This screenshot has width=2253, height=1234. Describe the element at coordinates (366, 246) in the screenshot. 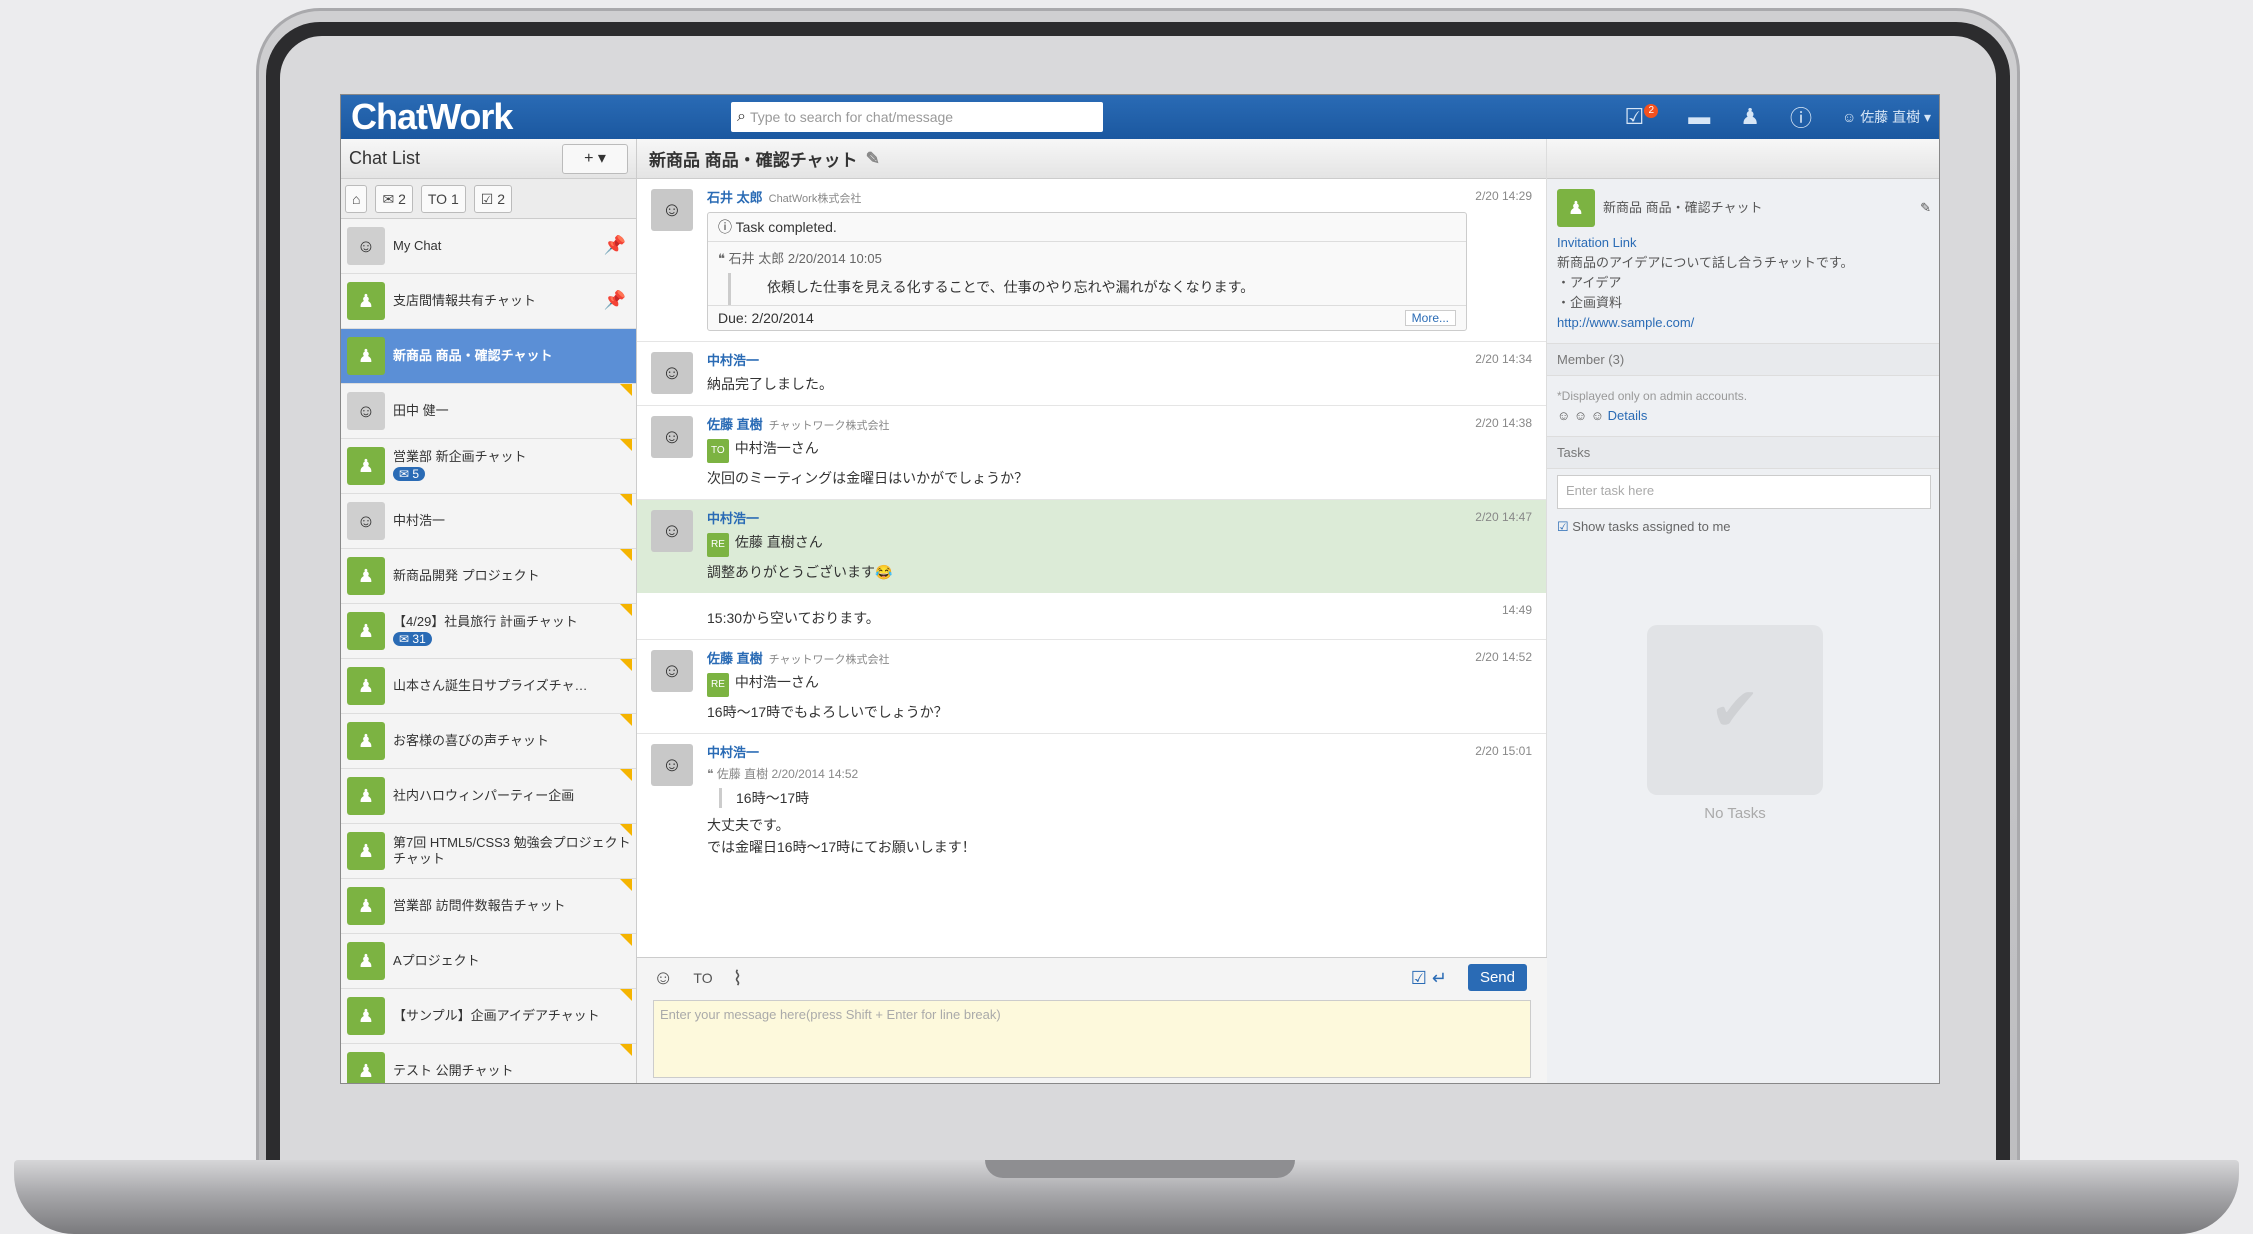

I see `user-avatar: ☺` at that location.